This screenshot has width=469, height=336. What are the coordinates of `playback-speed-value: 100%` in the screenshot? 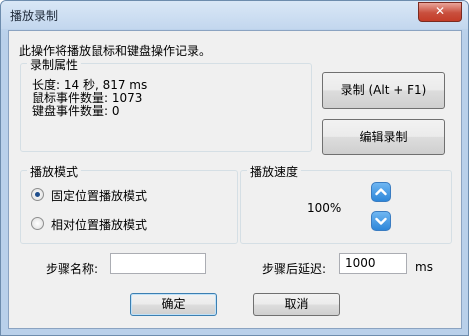 It's located at (324, 208).